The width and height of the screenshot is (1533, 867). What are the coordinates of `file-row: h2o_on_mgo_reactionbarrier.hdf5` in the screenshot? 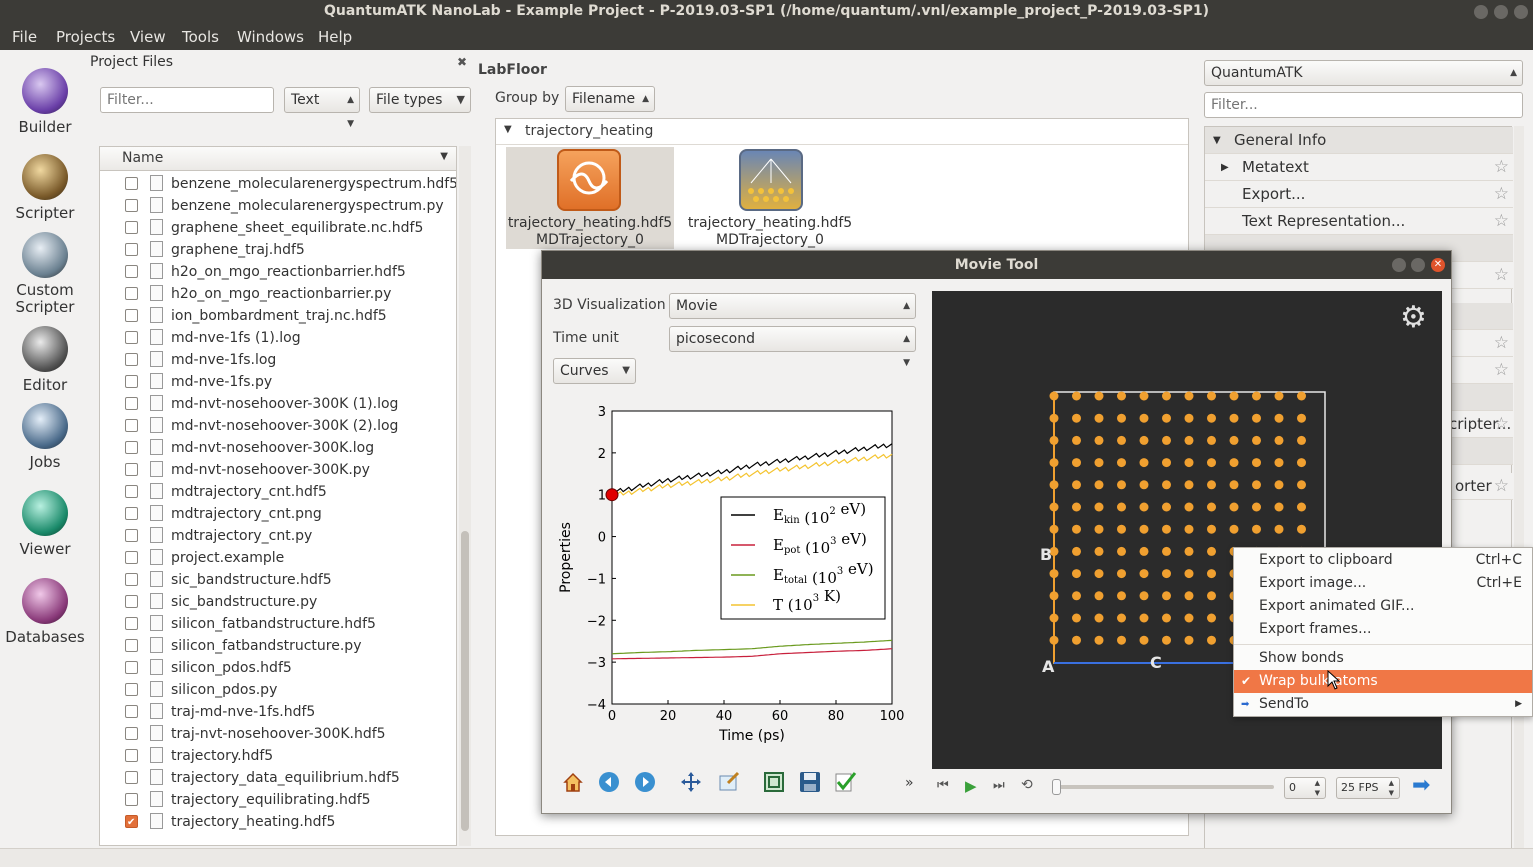 It's located at (278, 272).